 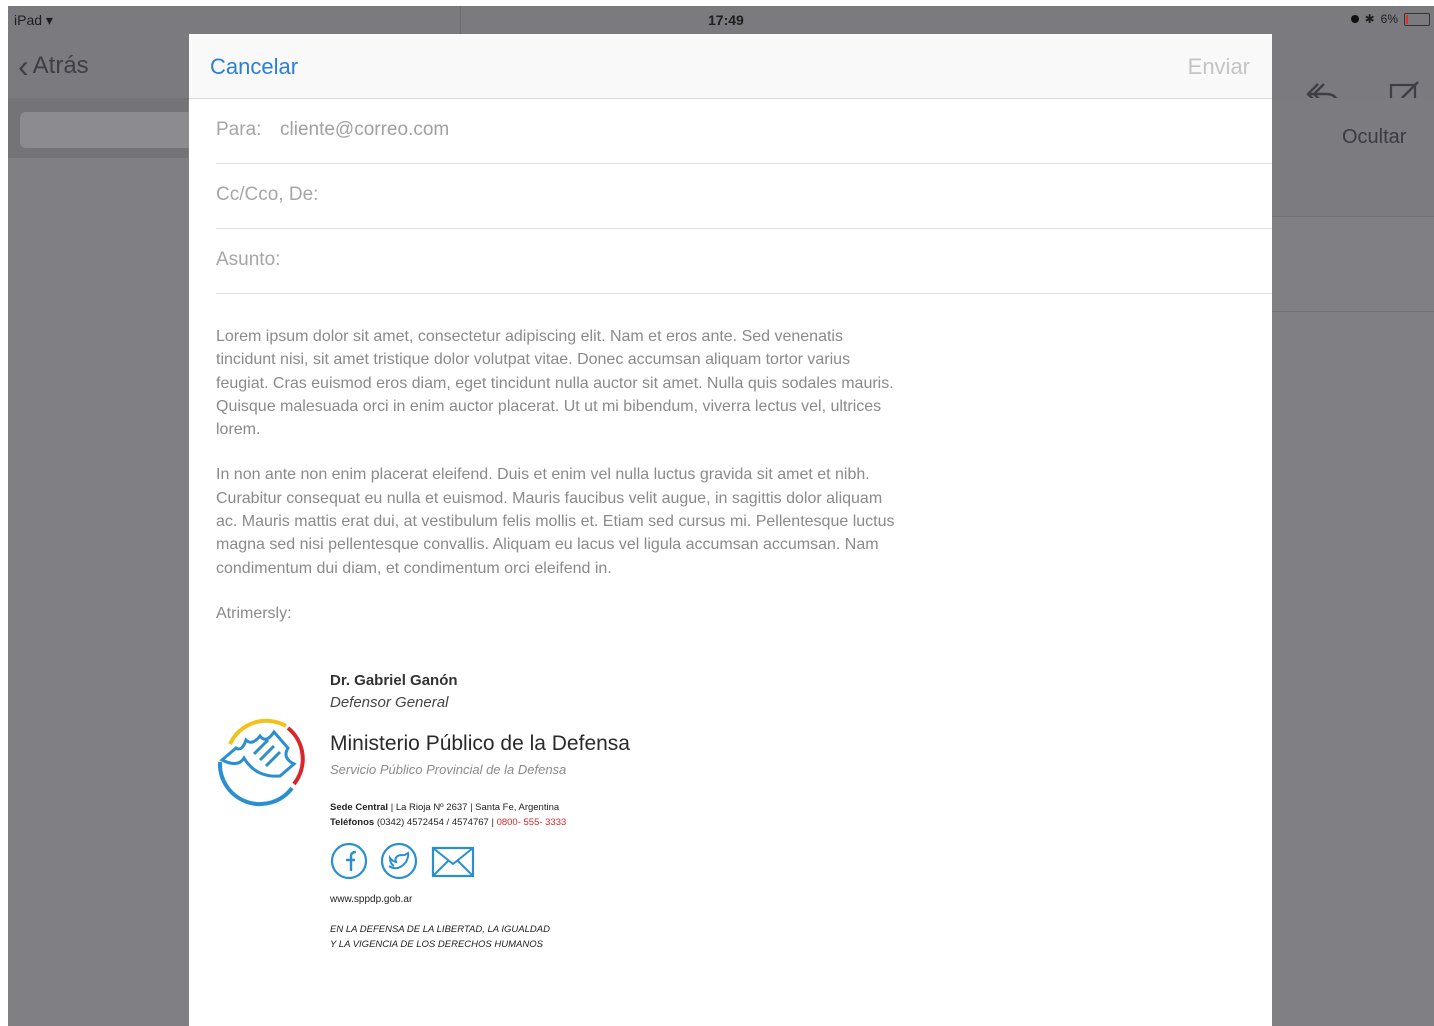 I want to click on address-text: | La Rioja Nº 2637 | Santa Fe, Argentina, so click(x=475, y=807).